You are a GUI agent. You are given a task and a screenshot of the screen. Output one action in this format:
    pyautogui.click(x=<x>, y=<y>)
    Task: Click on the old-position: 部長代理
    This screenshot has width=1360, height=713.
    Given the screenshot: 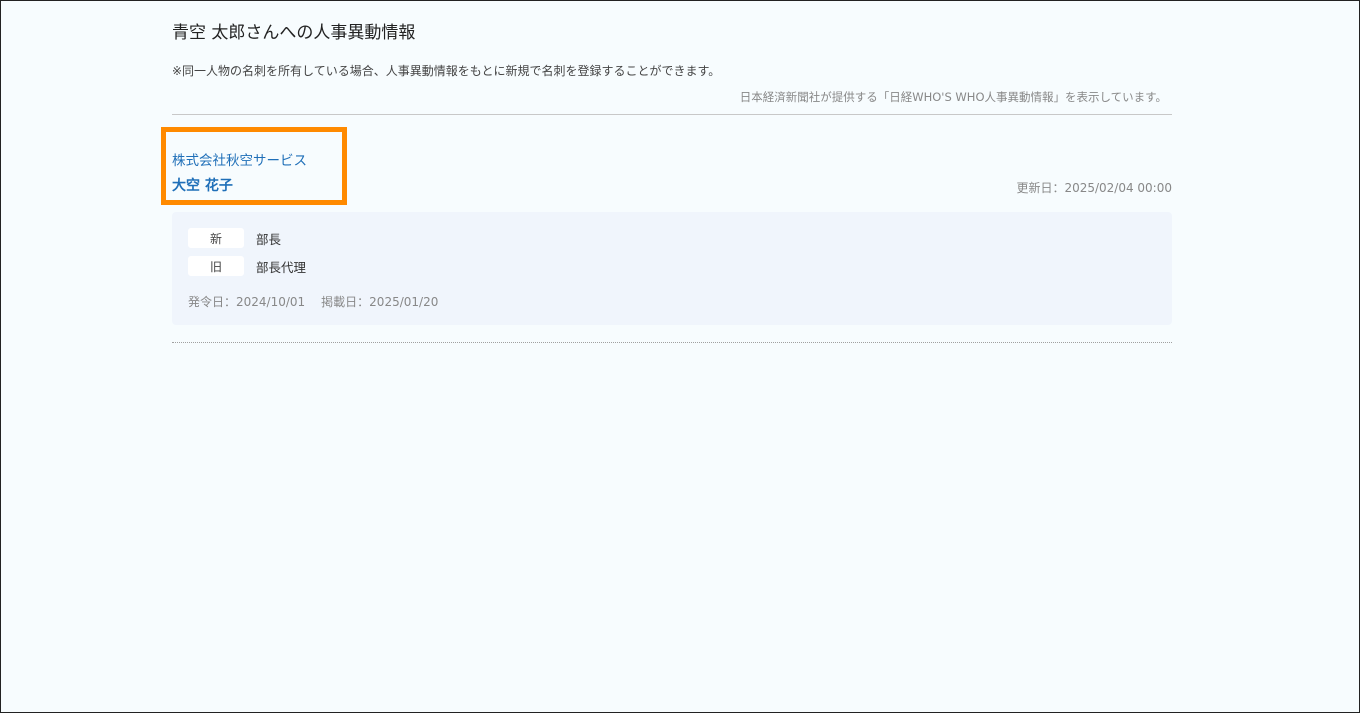 What is the action you would take?
    pyautogui.click(x=281, y=267)
    